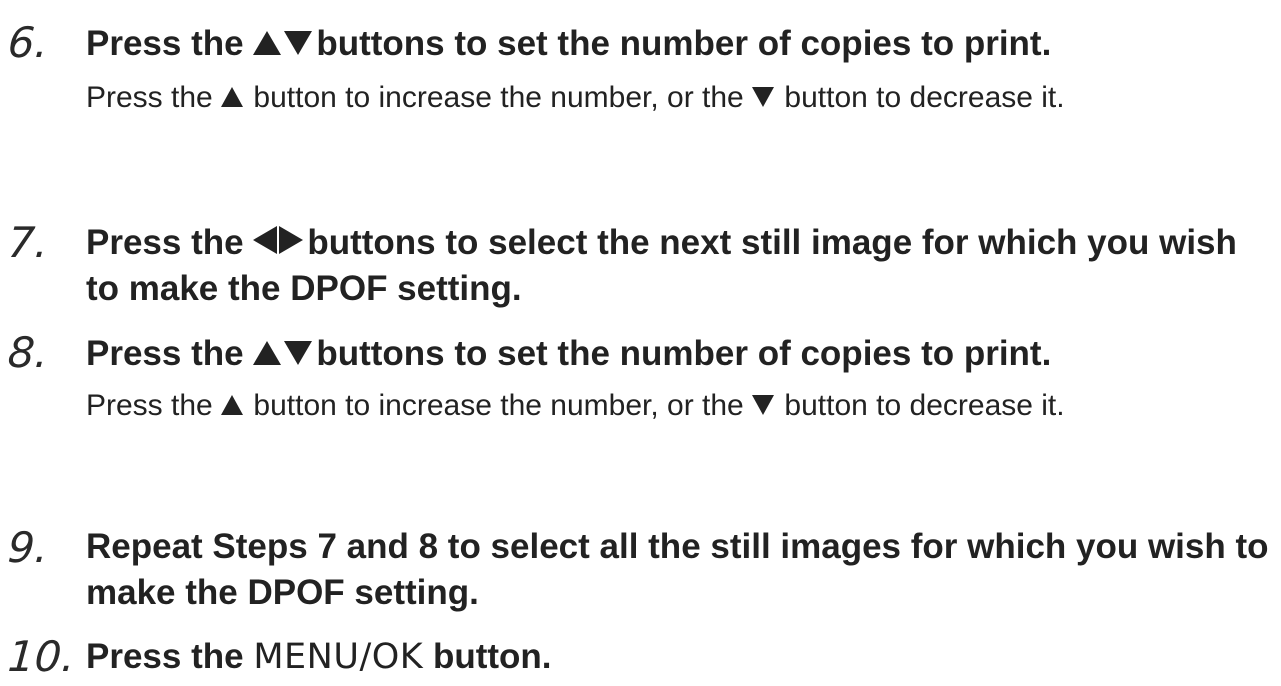 The height and width of the screenshot is (686, 1281). I want to click on step-number: 10., so click(41, 656).